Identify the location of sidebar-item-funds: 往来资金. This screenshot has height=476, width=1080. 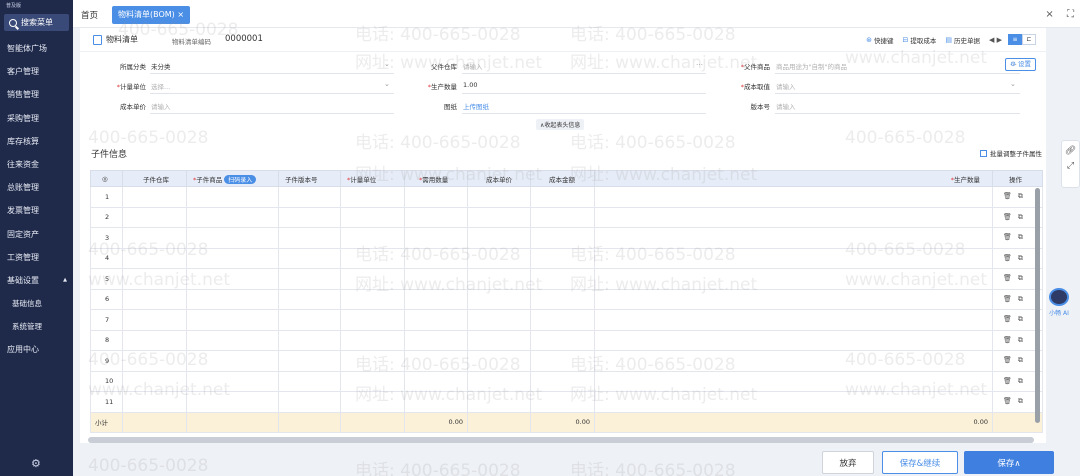
(36, 164).